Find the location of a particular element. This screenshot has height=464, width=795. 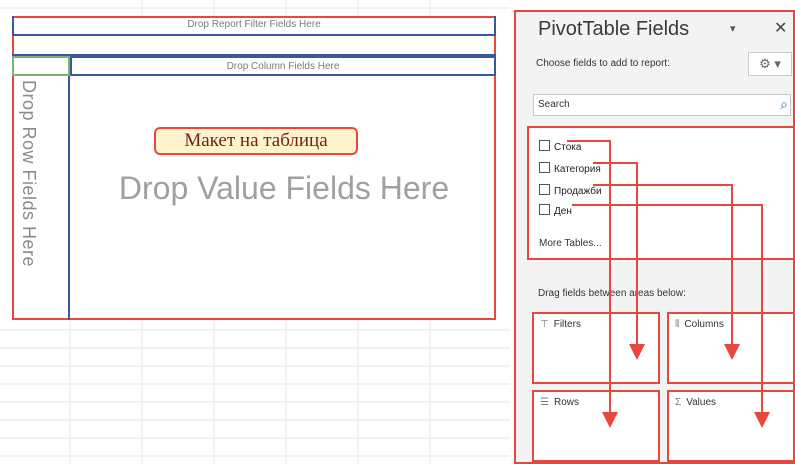

sigma-icon: Σ is located at coordinates (678, 402).